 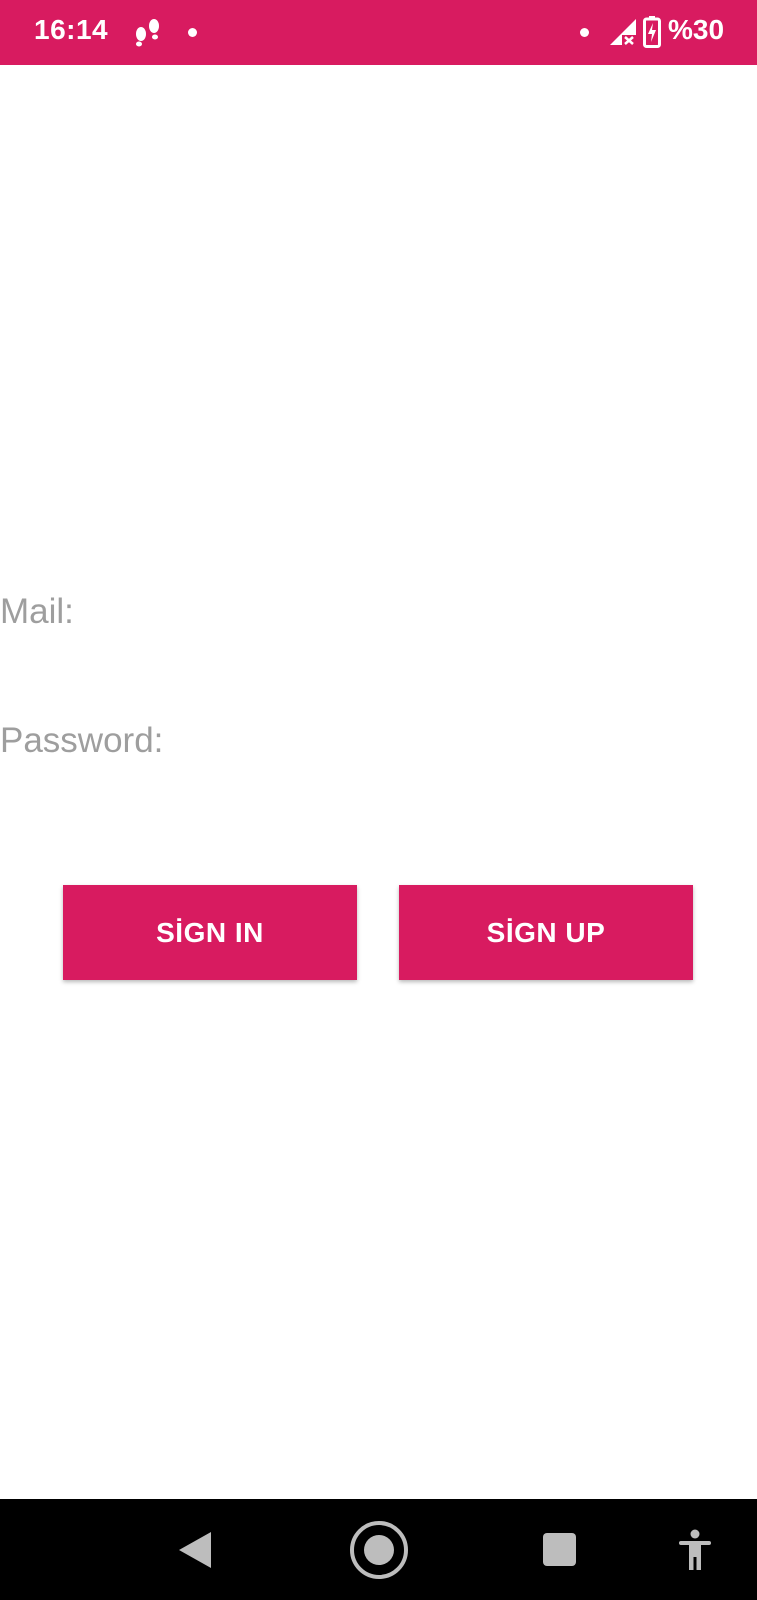 I want to click on password-input, so click(x=462, y=744).